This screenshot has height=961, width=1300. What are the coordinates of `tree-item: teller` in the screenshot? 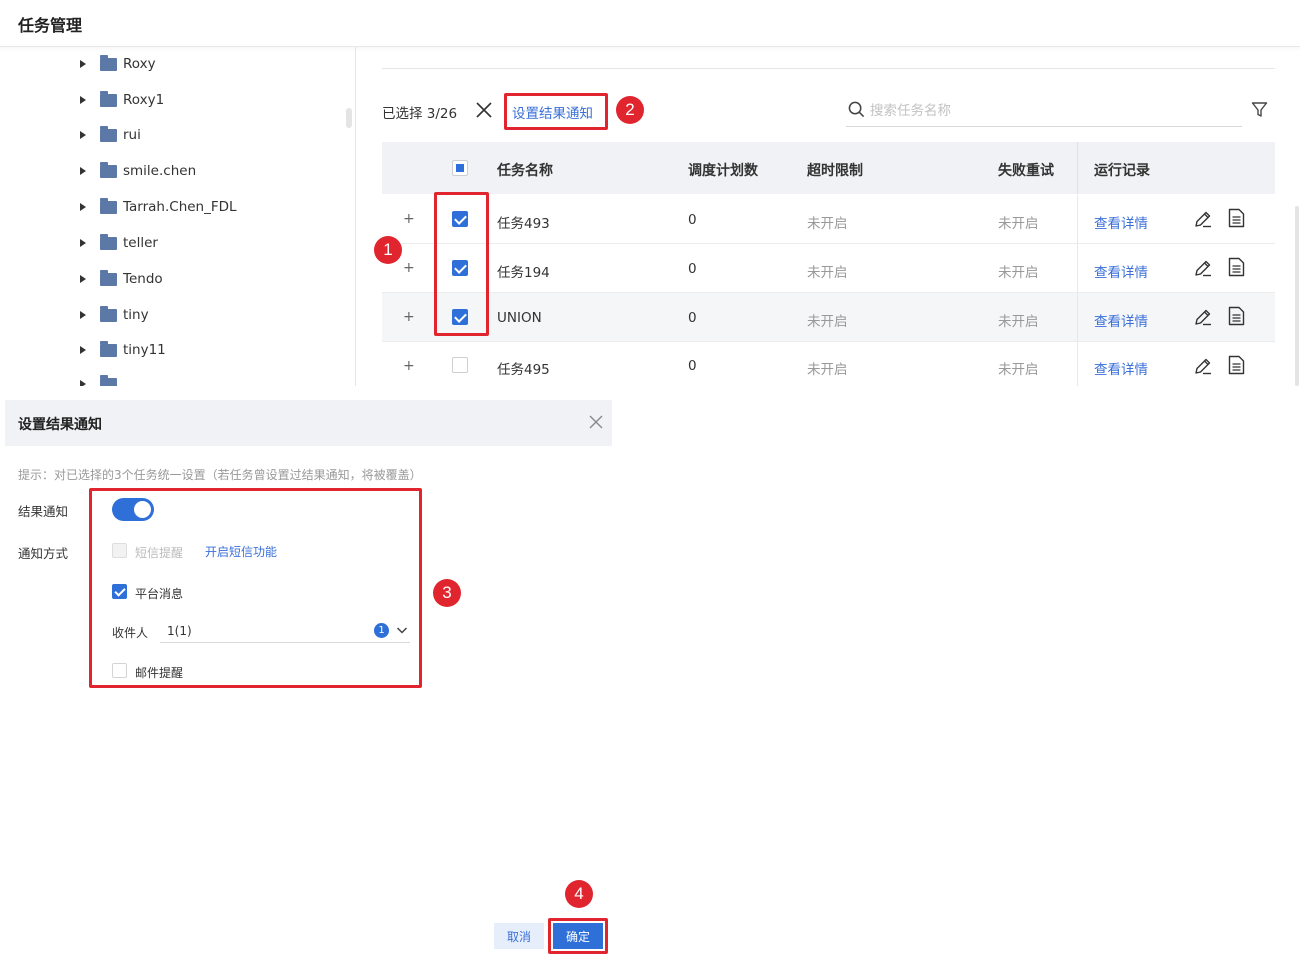 It's located at (119, 243).